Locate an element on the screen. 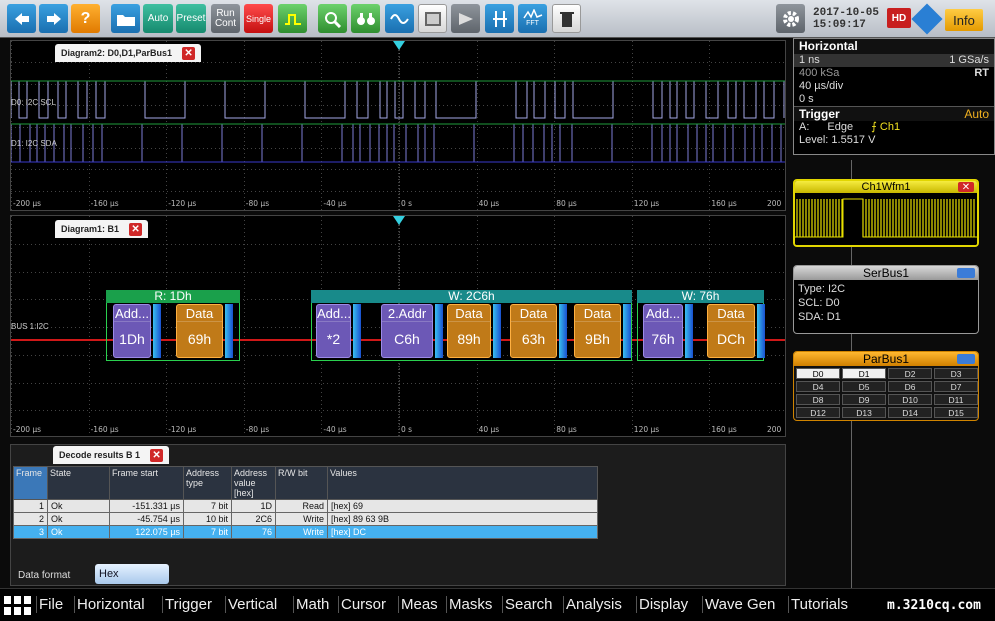  data-field: Data 69h is located at coordinates (199, 331).